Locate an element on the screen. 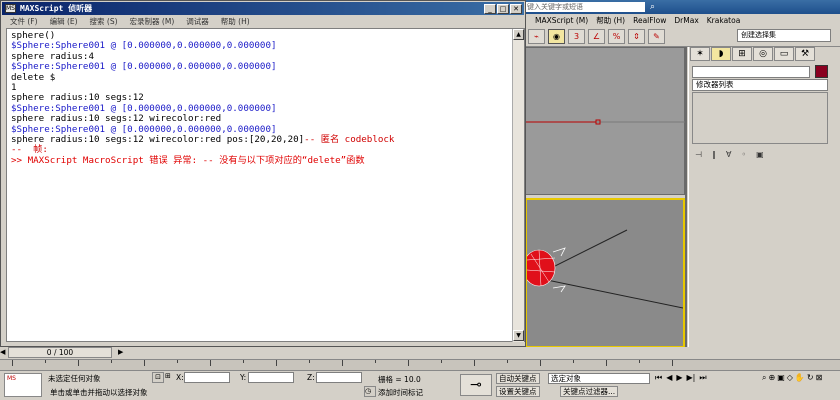 Image resolution: width=840 pixels, height=400 pixels. play-icon: ▶ is located at coordinates (679, 378).